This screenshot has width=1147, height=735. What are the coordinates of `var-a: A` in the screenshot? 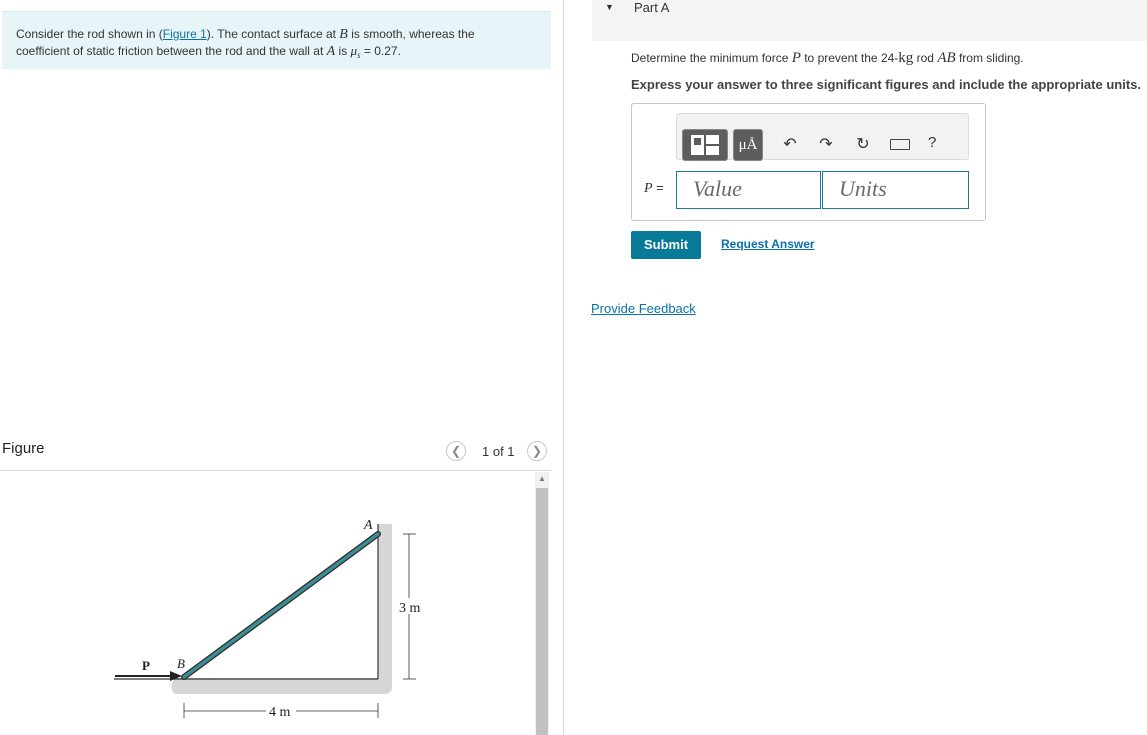 It's located at (331, 51).